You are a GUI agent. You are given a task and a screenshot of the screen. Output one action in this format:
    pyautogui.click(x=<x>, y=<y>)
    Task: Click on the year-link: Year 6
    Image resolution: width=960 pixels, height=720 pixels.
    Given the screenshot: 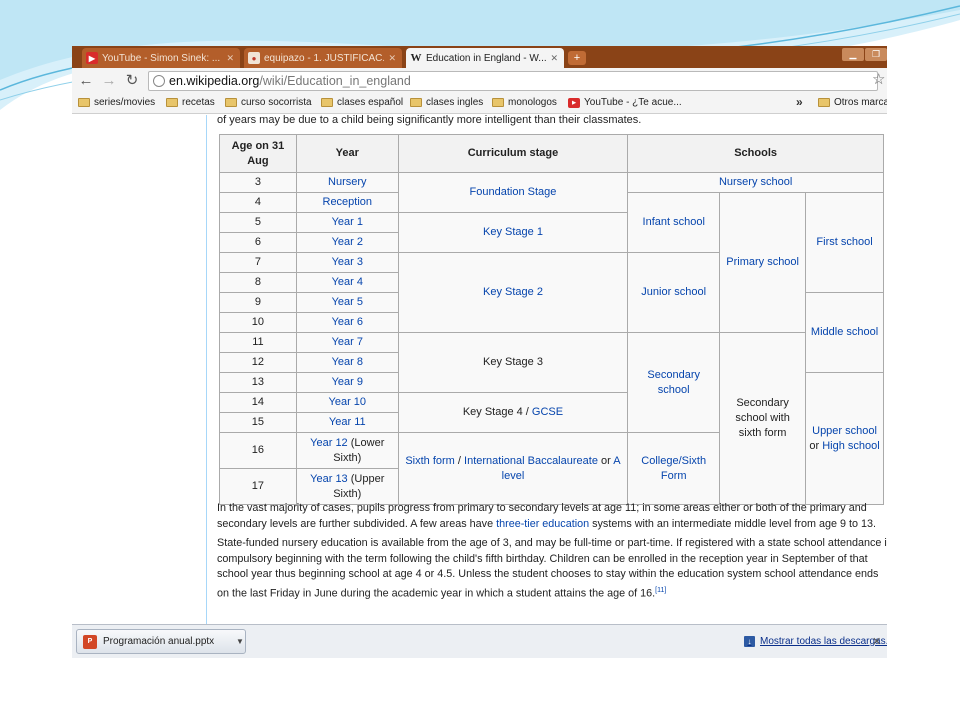 What is the action you would take?
    pyautogui.click(x=347, y=322)
    